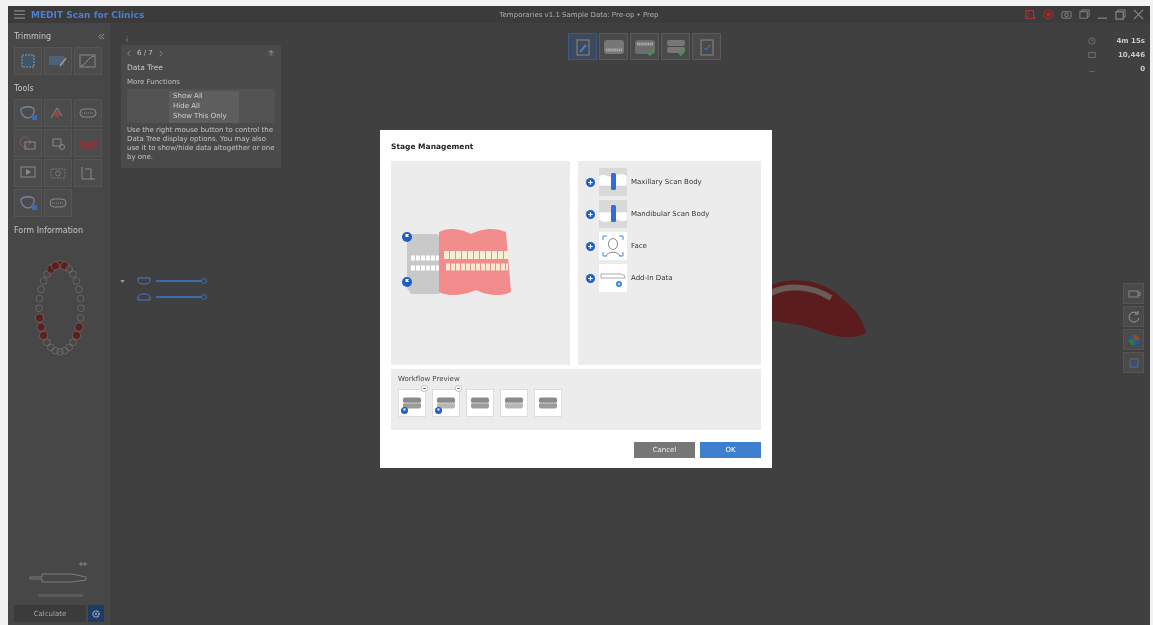 The width and height of the screenshot is (1153, 625). What do you see at coordinates (88, 14) in the screenshot?
I see `app-title: MEDIT Scan for Clinics` at bounding box center [88, 14].